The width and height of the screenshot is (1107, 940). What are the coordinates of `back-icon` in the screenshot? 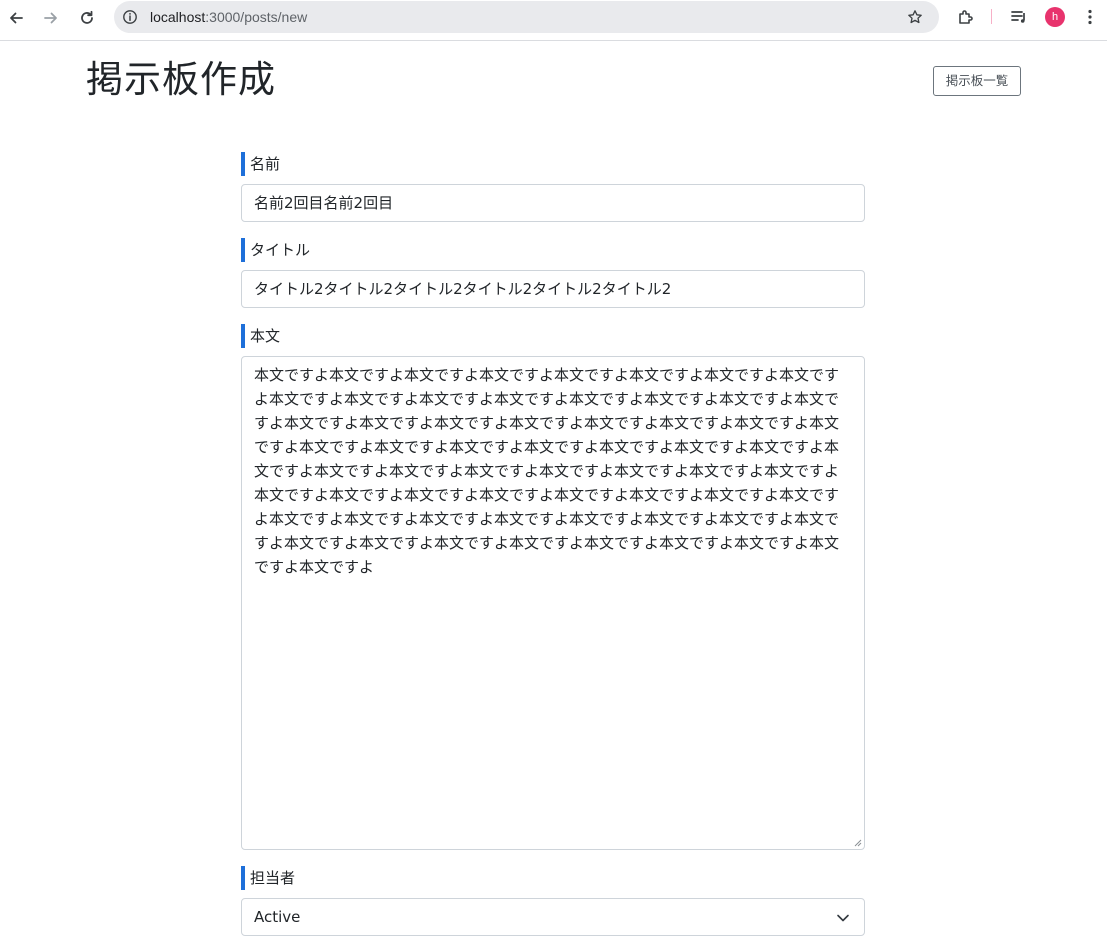 It's located at (16, 18).